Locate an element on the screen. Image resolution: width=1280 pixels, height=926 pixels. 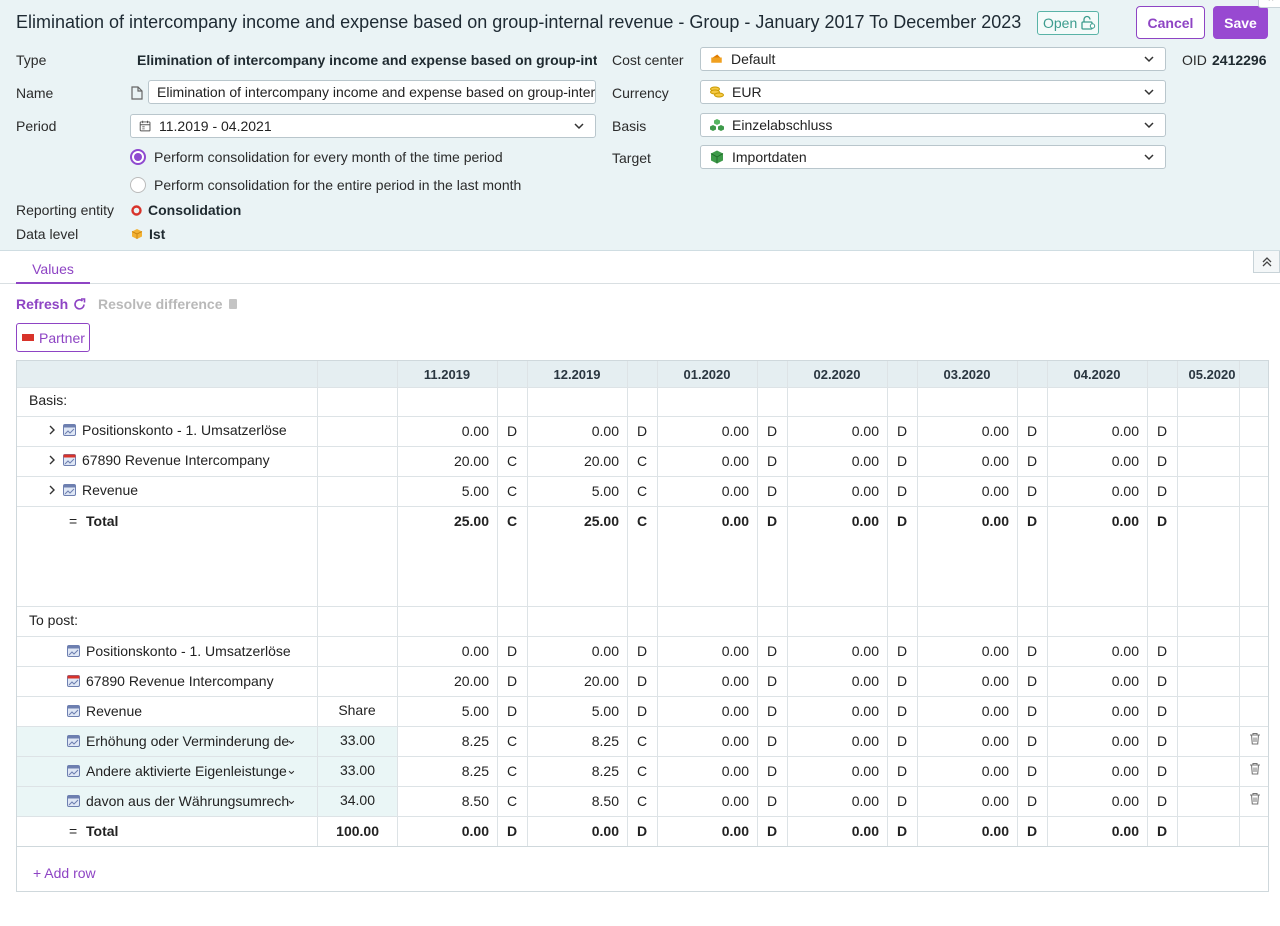
period-header: 04.2020 is located at coordinates (1097, 374).